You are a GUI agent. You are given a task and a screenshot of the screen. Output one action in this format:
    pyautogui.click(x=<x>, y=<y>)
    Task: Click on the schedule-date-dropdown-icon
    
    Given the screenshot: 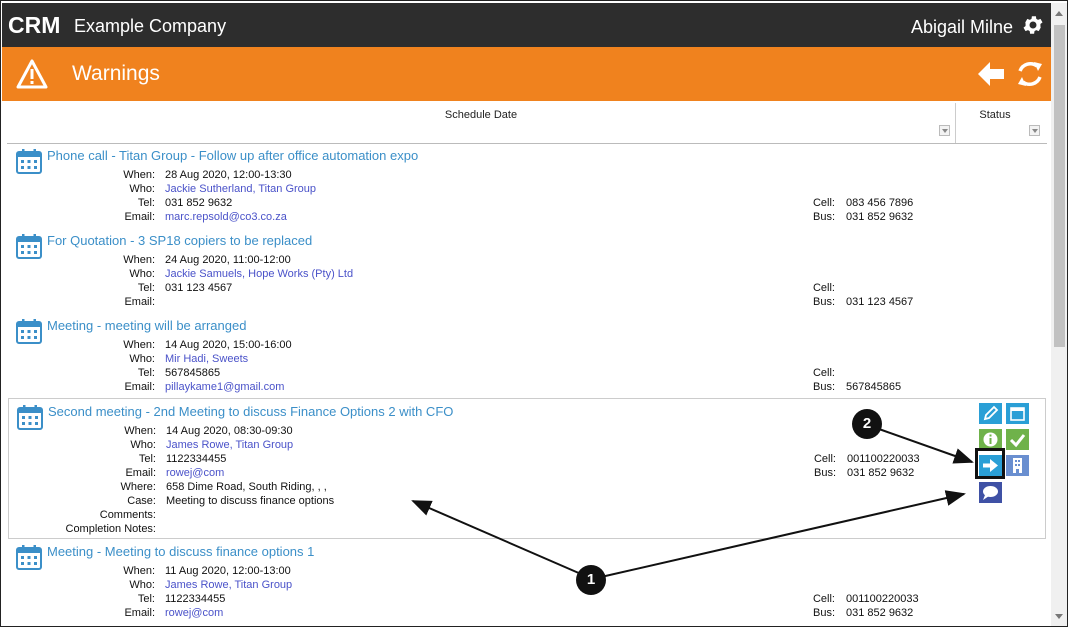 What is the action you would take?
    pyautogui.click(x=944, y=130)
    